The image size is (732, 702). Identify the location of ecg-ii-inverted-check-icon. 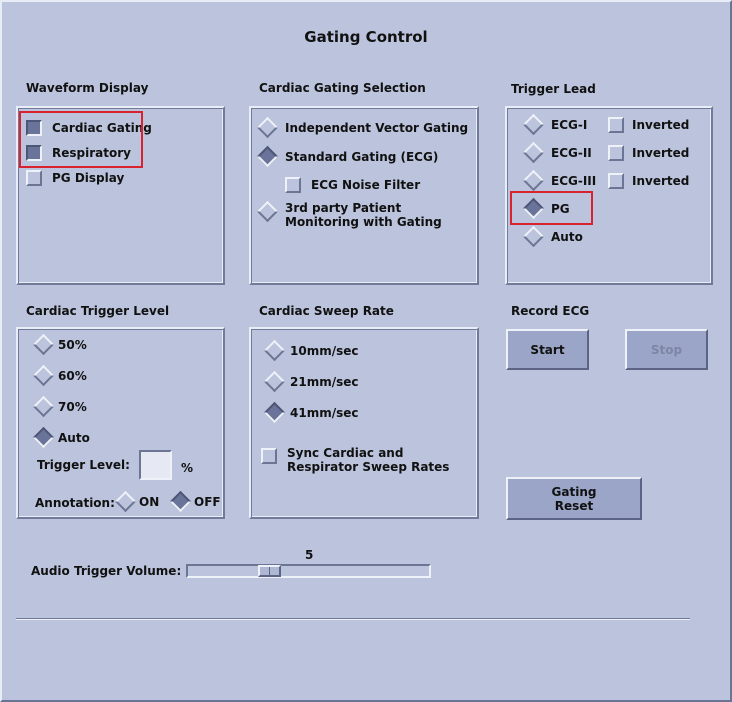
(616, 153).